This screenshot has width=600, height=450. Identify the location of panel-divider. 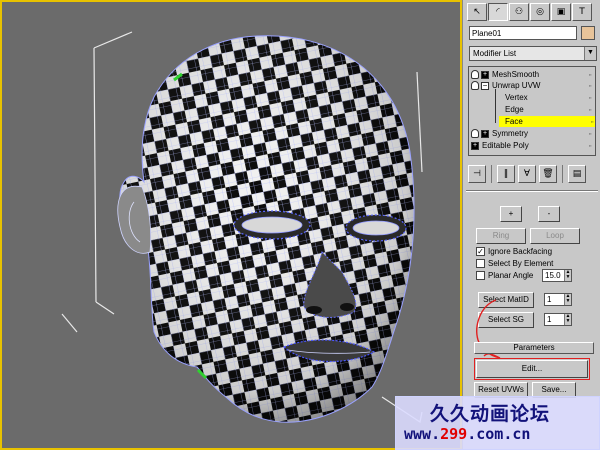
(532, 191).